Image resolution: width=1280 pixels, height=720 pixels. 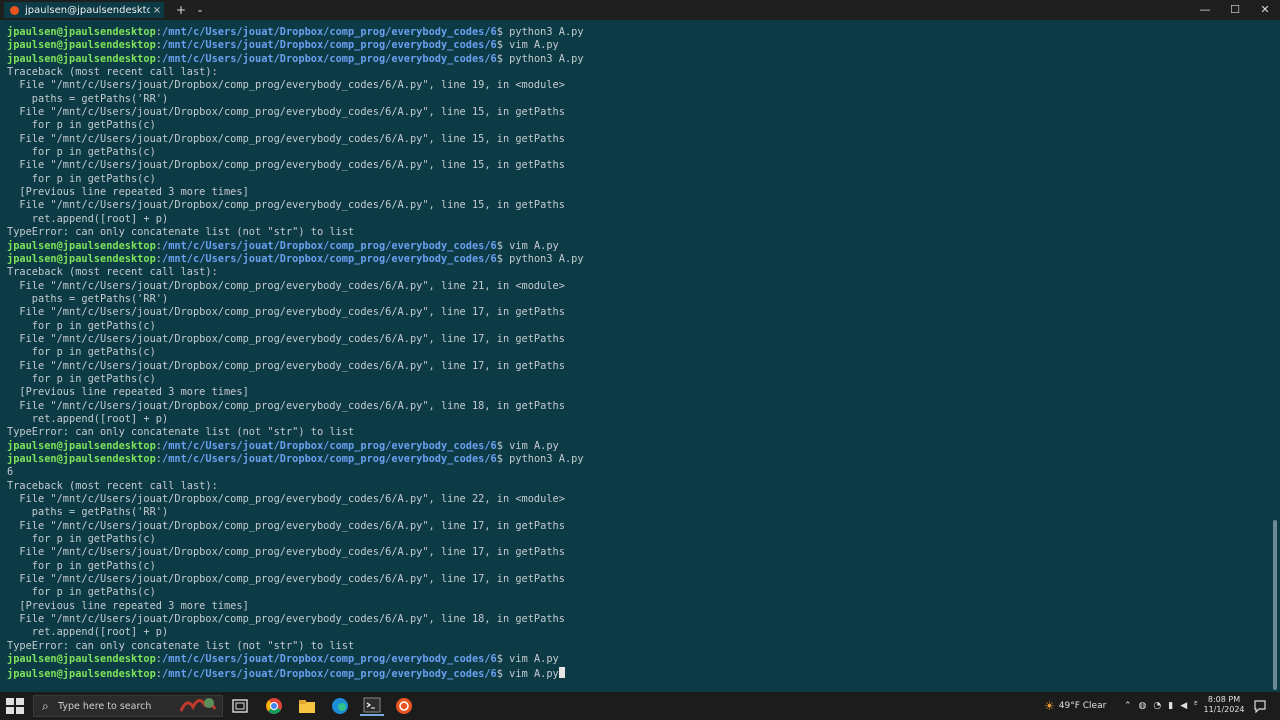 What do you see at coordinates (1260, 706) in the screenshot?
I see `notification-icon` at bounding box center [1260, 706].